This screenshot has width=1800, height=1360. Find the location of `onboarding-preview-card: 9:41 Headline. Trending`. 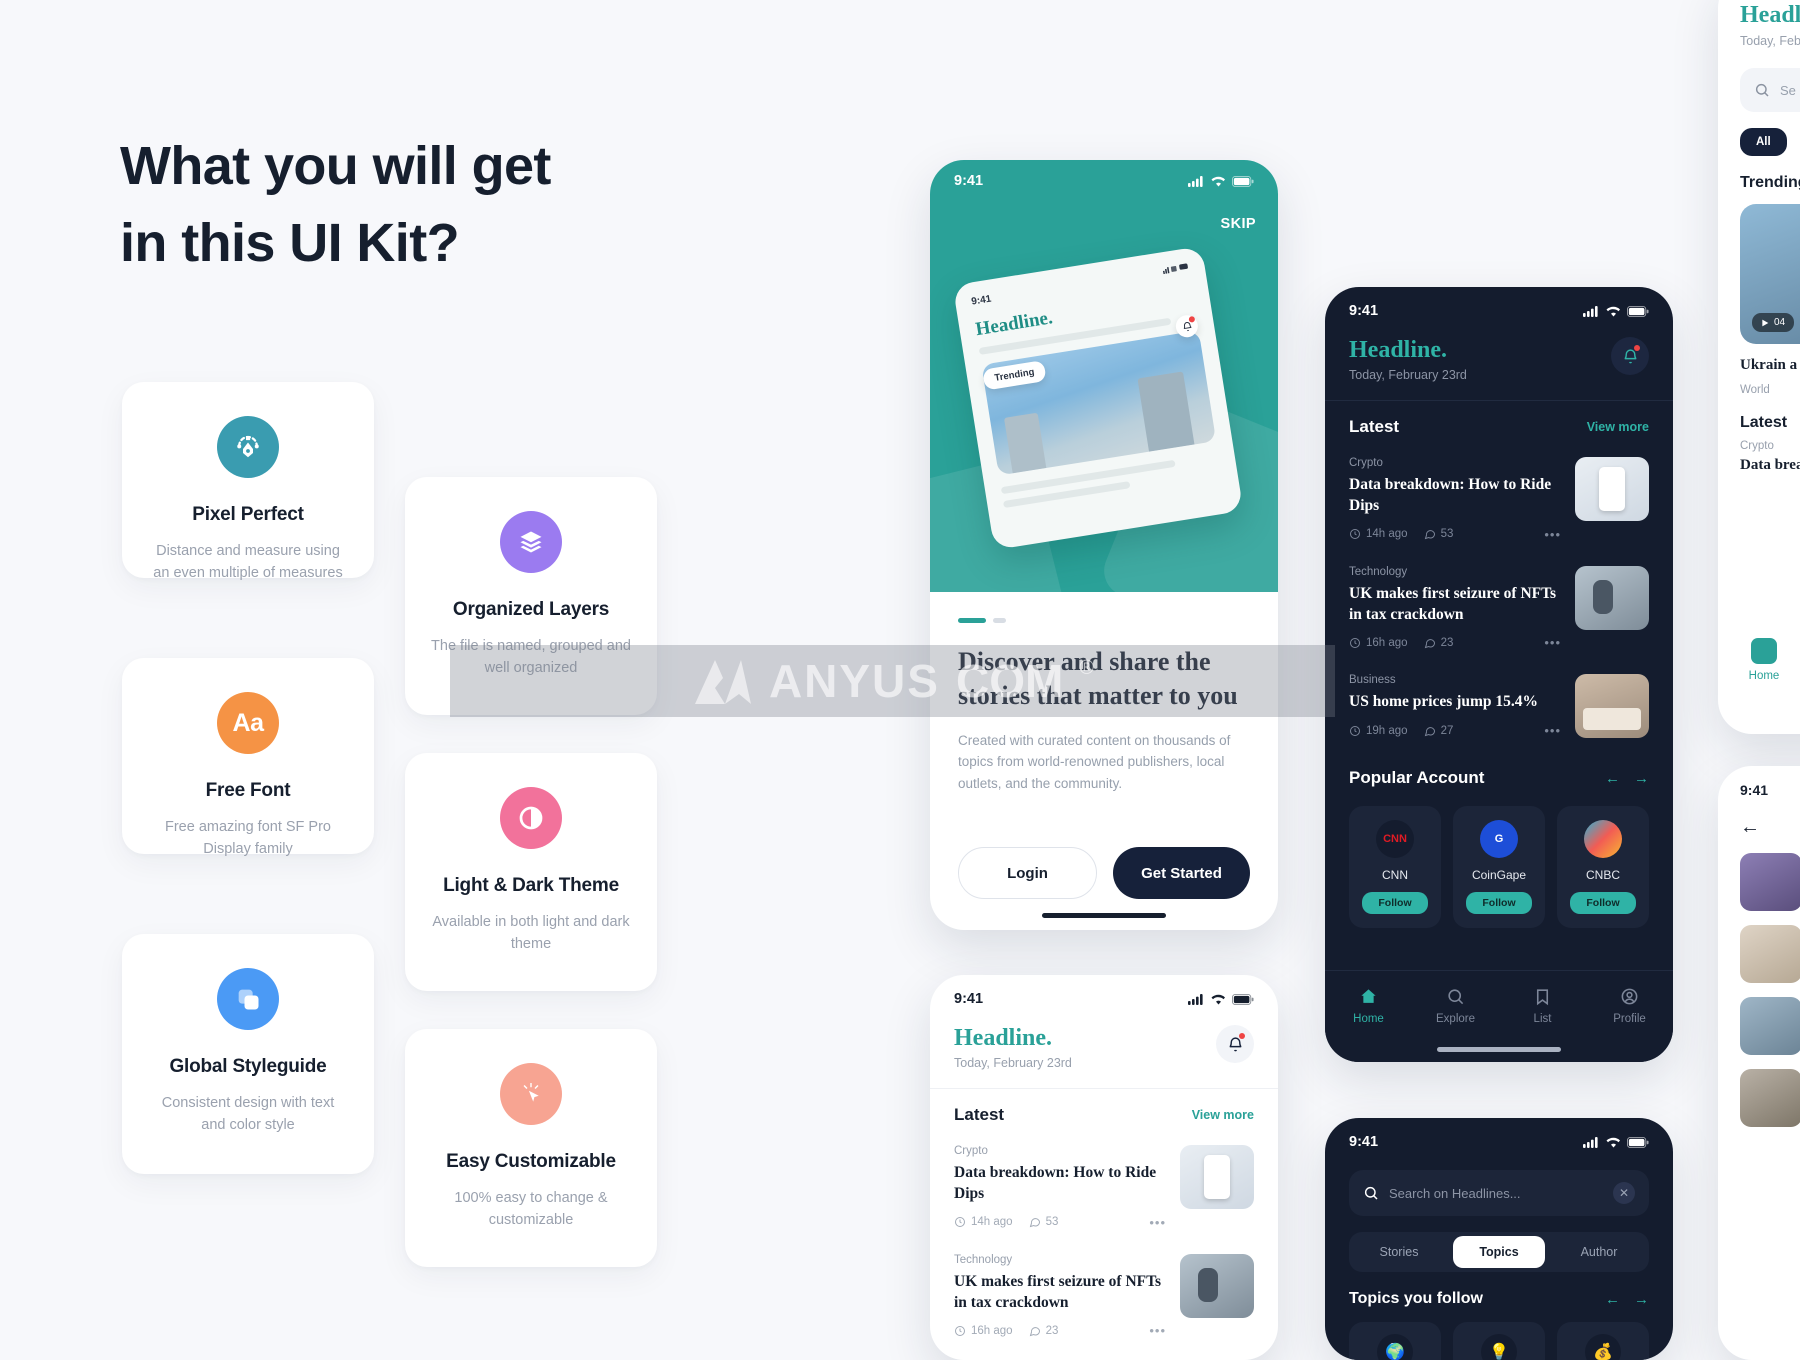

onboarding-preview-card: 9:41 Headline. Trending is located at coordinates (1098, 398).